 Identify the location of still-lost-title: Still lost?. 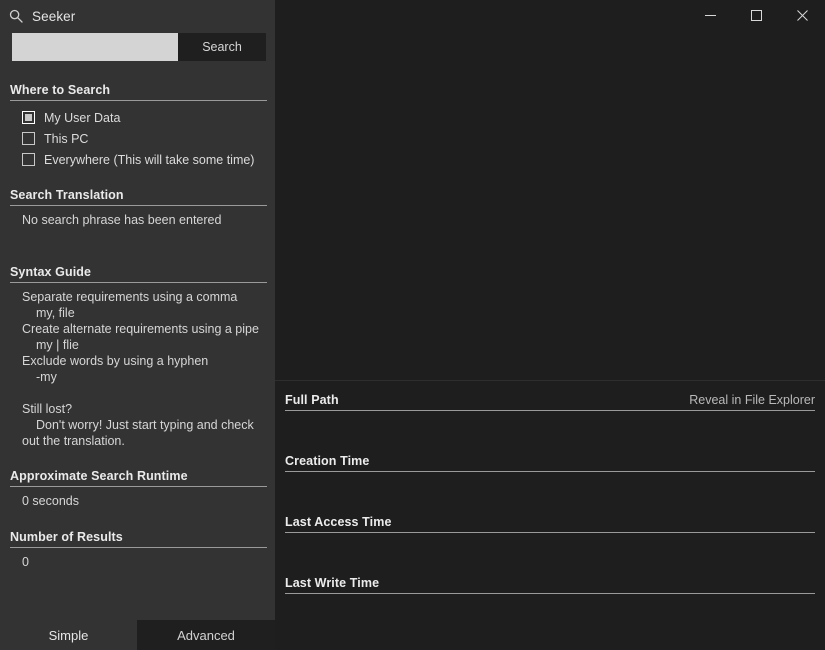
(47, 409).